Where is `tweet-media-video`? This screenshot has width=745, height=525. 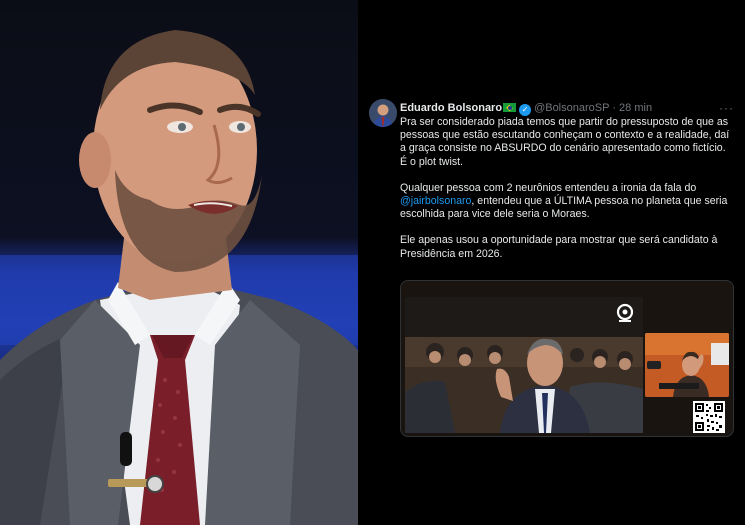
tweet-media-video is located at coordinates (567, 358).